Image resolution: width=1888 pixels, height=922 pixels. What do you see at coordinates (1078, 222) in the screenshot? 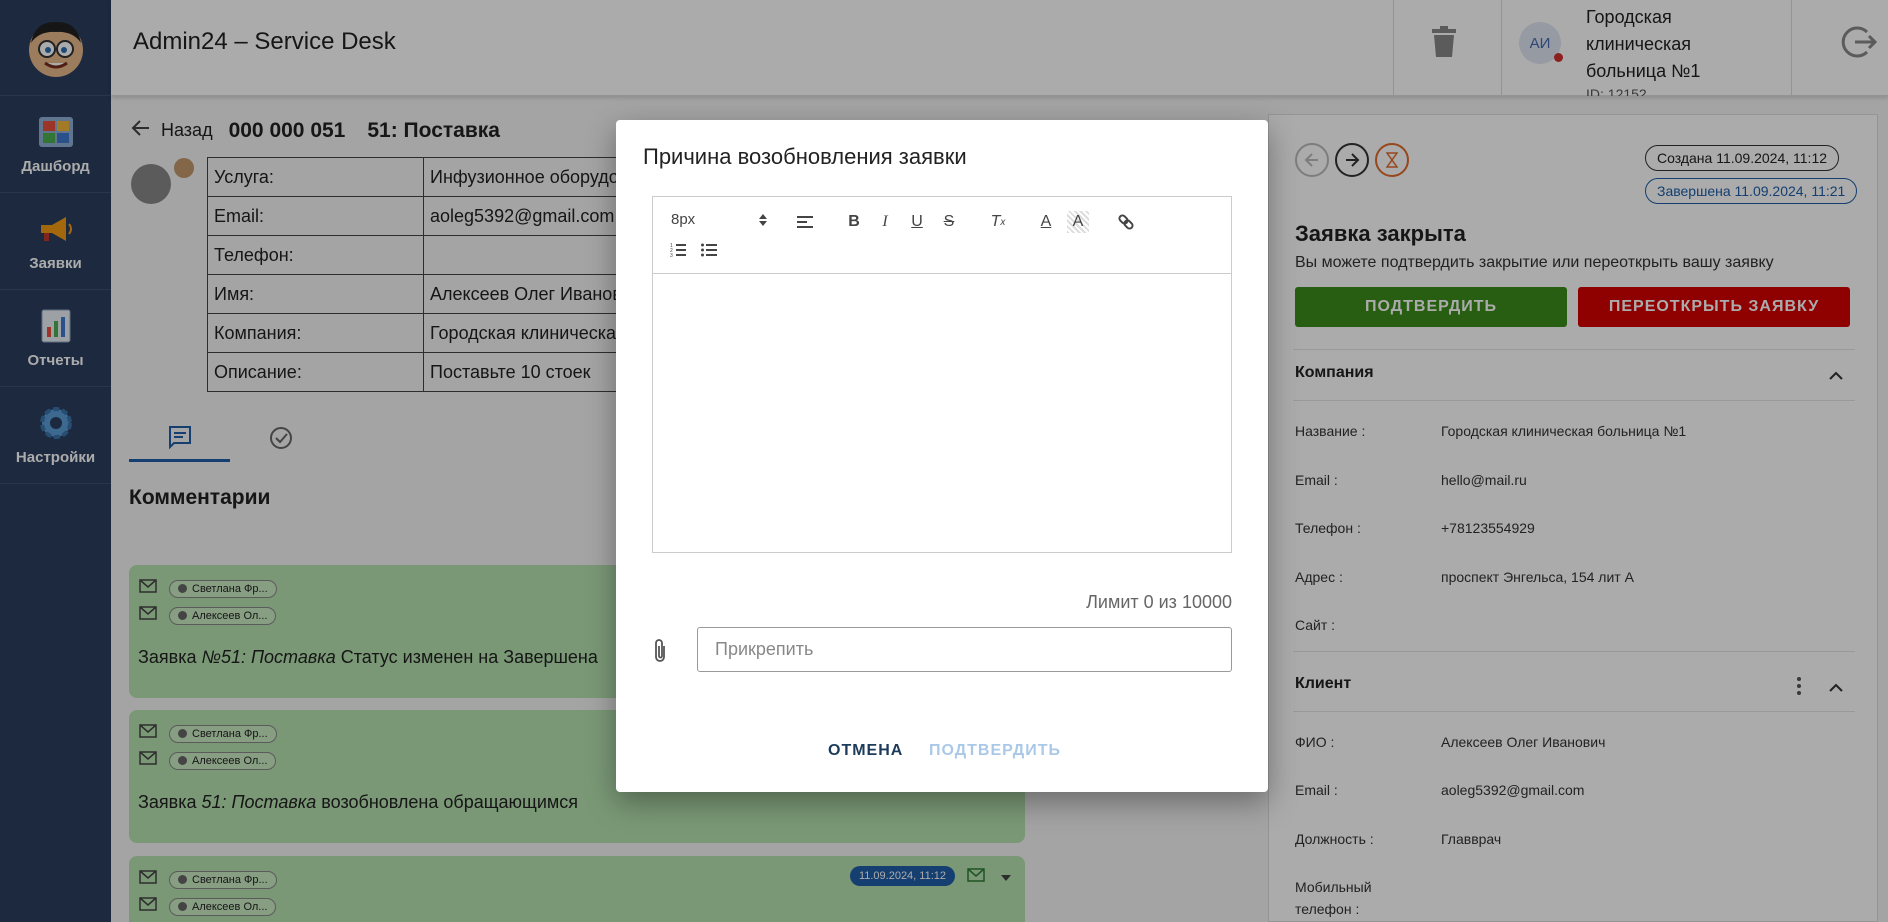
I see `background-color-icon: A` at bounding box center [1078, 222].